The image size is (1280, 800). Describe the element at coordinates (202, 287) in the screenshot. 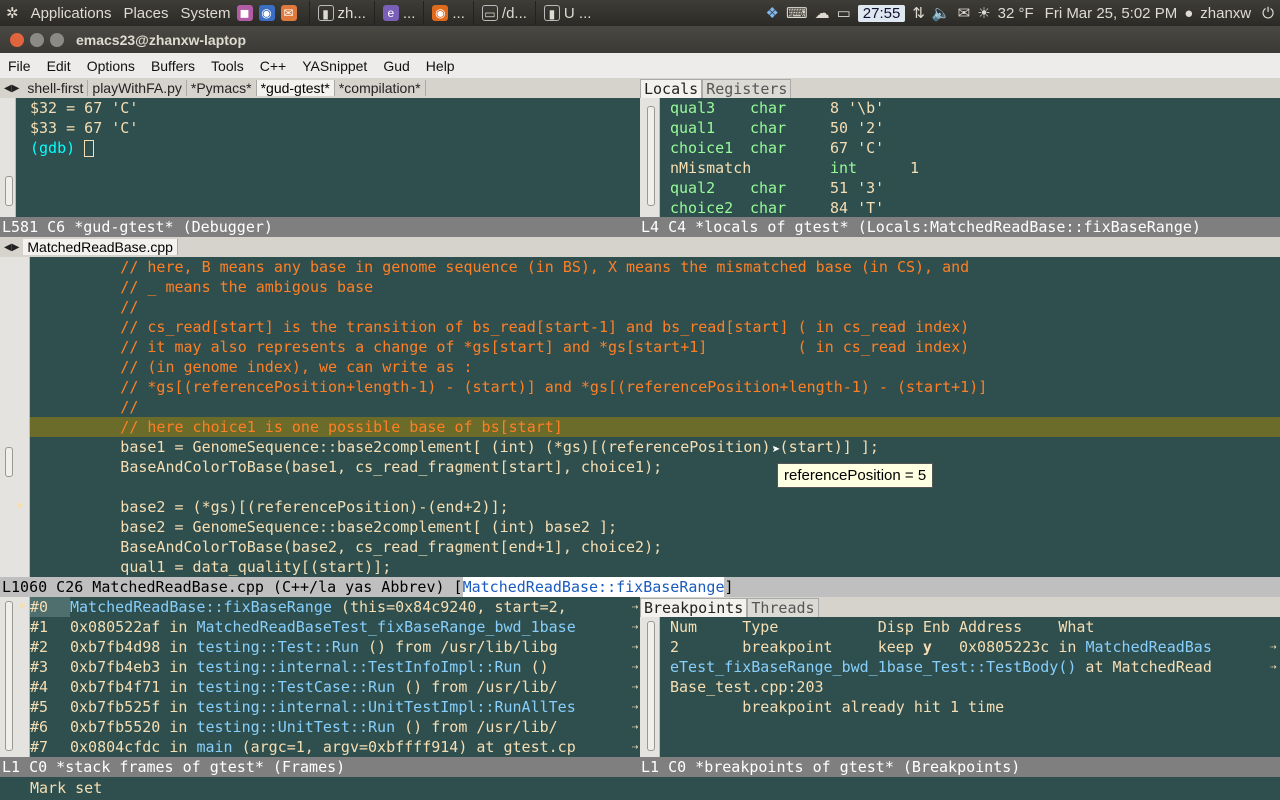

I see `code-line: // _ means the ambigous base` at that location.